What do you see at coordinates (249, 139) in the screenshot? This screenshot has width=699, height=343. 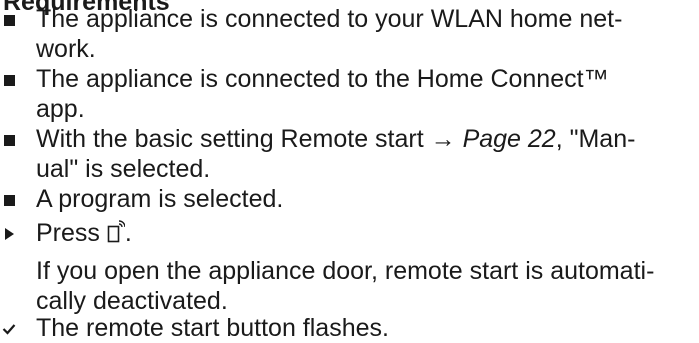 I see `requirement-text: With the basic setting Remote start →` at bounding box center [249, 139].